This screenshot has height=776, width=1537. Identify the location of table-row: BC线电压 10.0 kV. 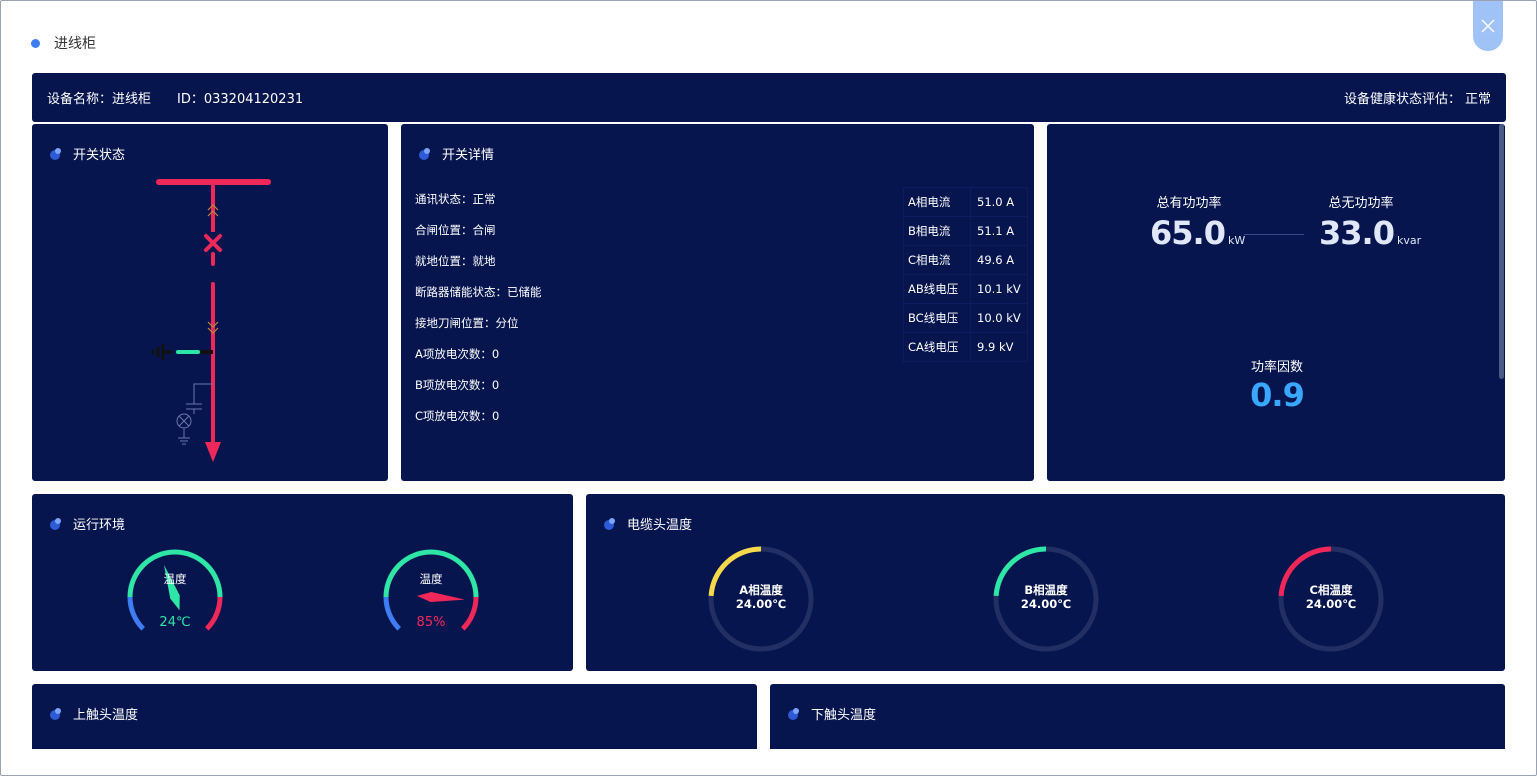
(965, 318).